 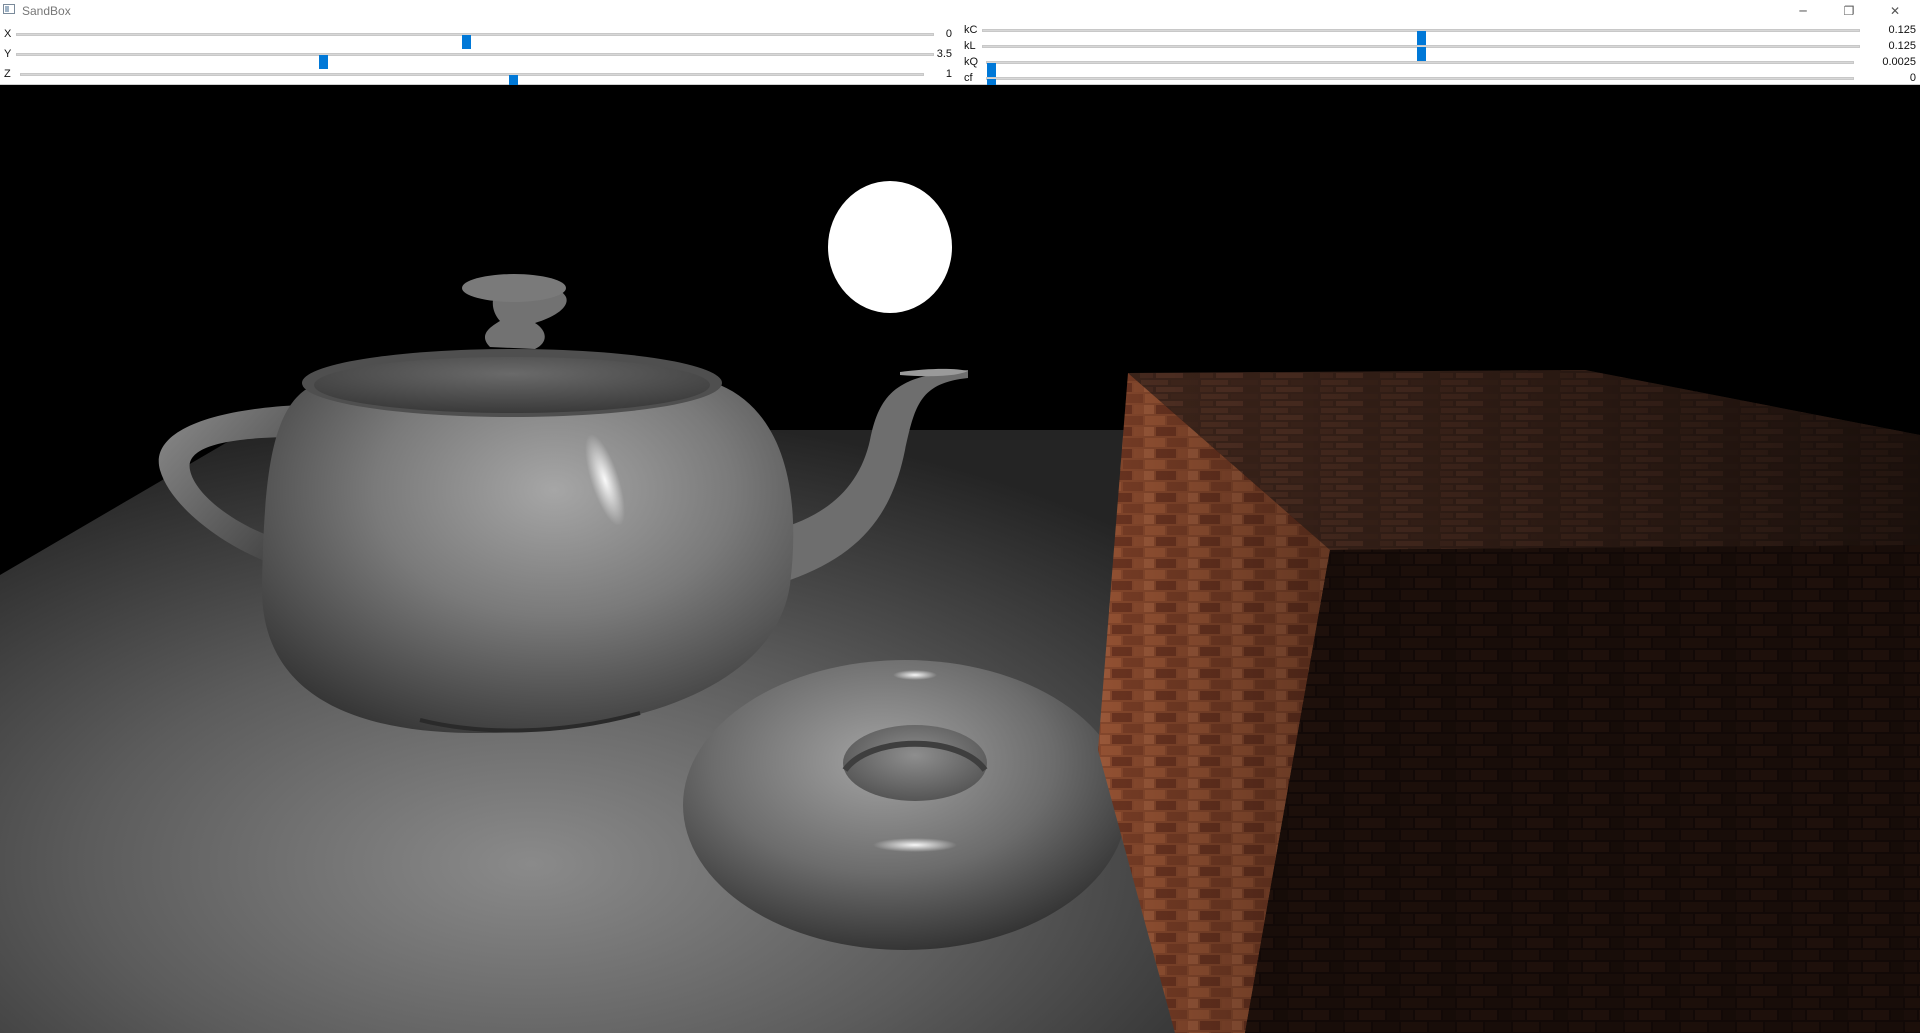 I want to click on slider-kq: kQ 0.0025, so click(x=1441, y=66).